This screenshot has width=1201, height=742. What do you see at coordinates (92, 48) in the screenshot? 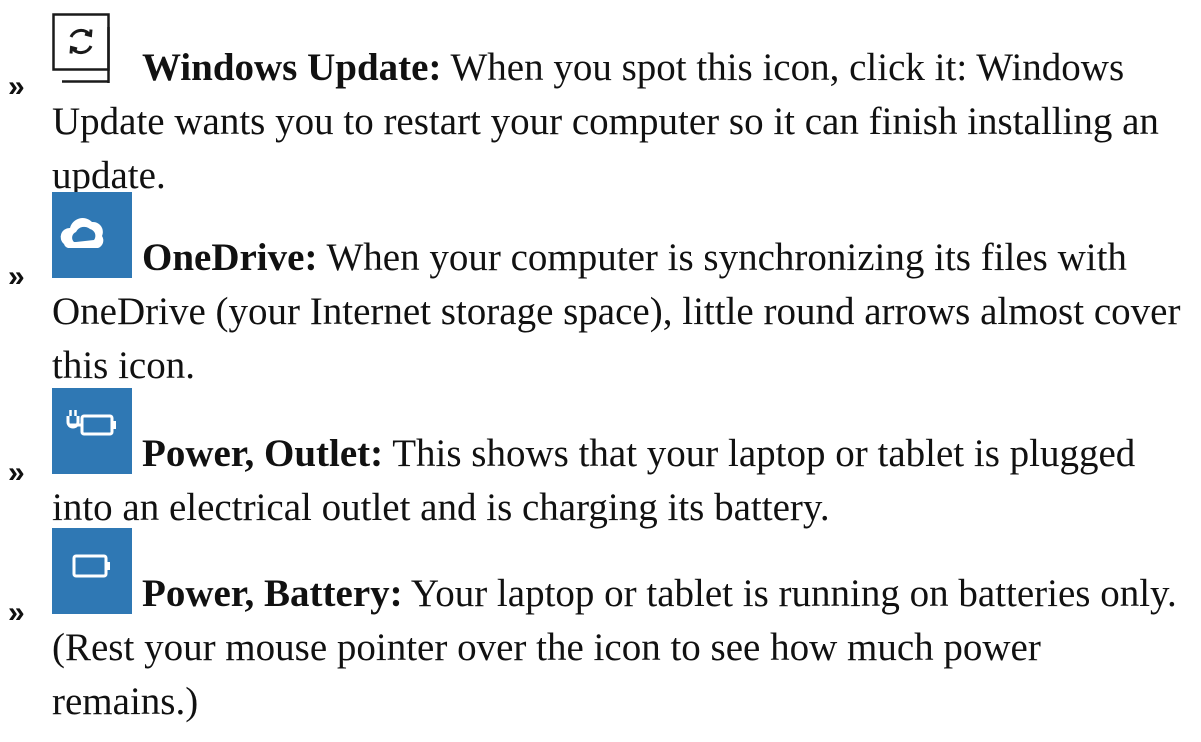
I see `windows-update-icon` at bounding box center [92, 48].